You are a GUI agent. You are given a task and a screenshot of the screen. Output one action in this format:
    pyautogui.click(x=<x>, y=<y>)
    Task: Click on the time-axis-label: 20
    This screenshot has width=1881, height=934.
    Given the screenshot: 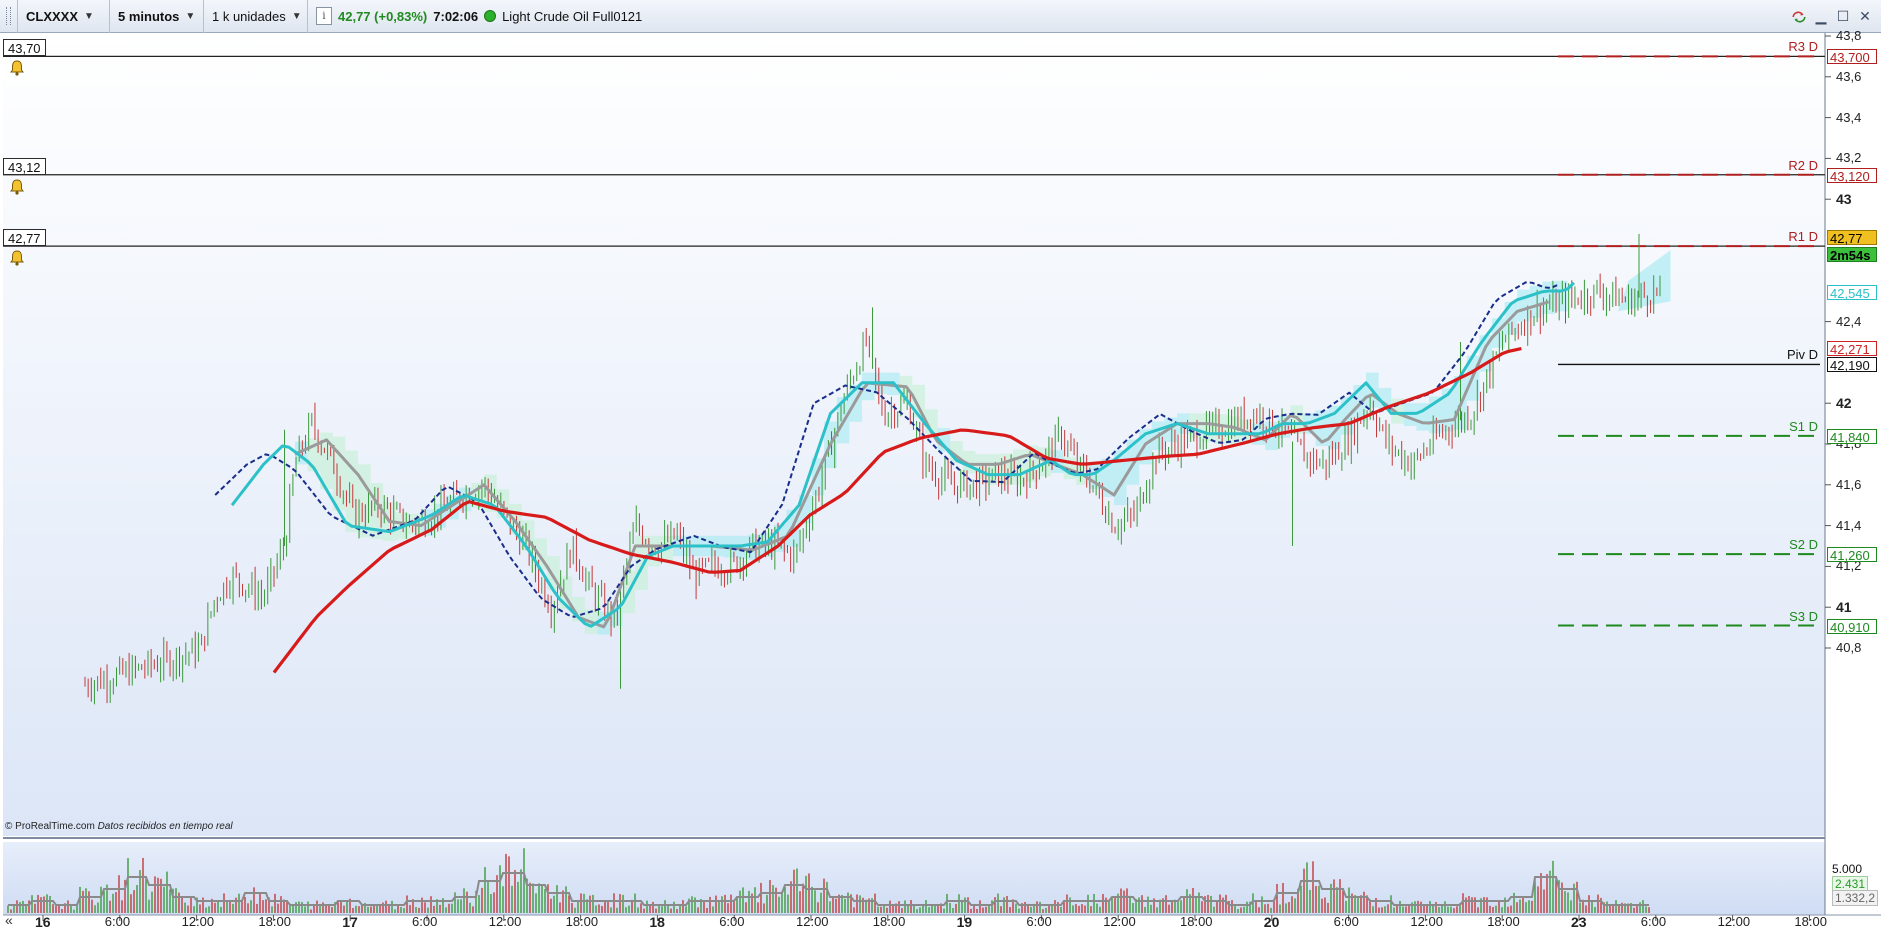 What is the action you would take?
    pyautogui.click(x=1271, y=922)
    